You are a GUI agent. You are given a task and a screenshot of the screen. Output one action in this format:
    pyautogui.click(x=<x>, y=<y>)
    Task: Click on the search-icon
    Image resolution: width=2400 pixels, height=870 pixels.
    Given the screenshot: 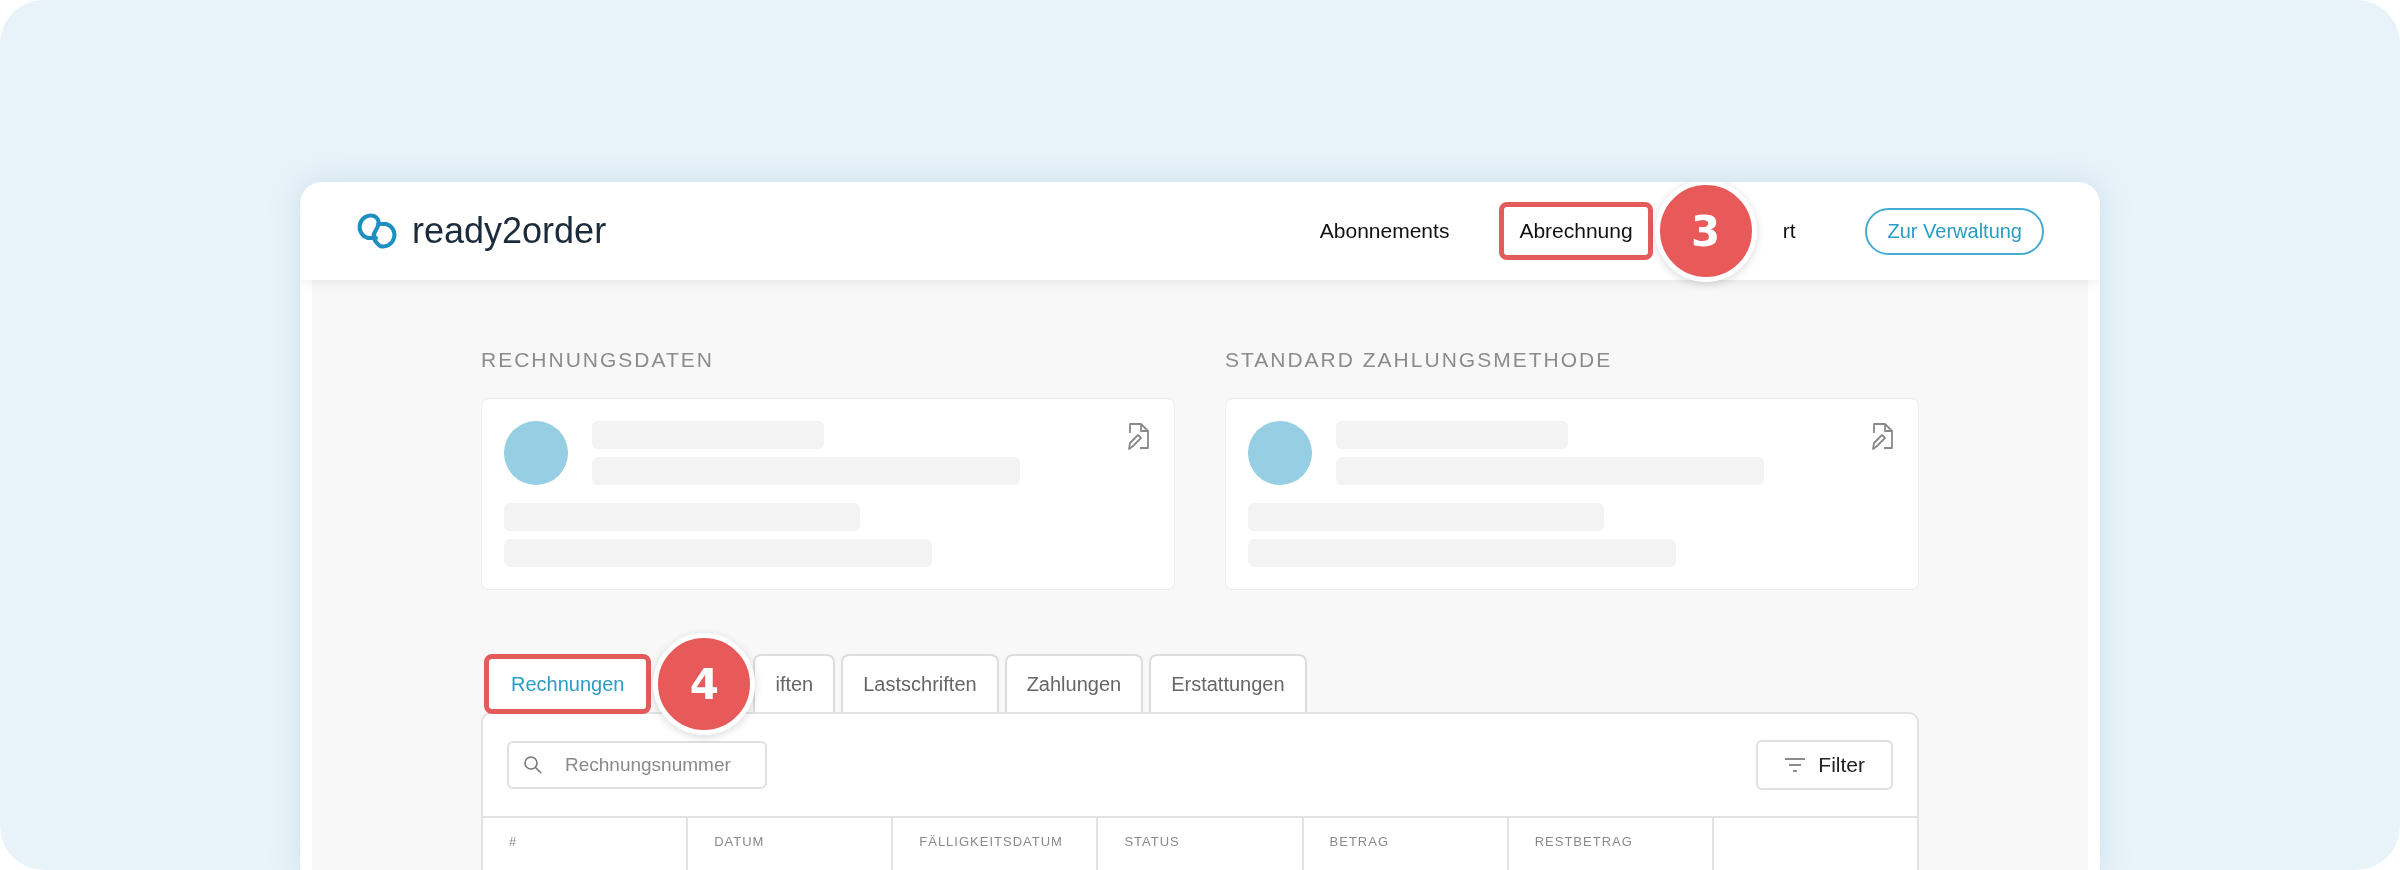 What is the action you would take?
    pyautogui.click(x=533, y=765)
    